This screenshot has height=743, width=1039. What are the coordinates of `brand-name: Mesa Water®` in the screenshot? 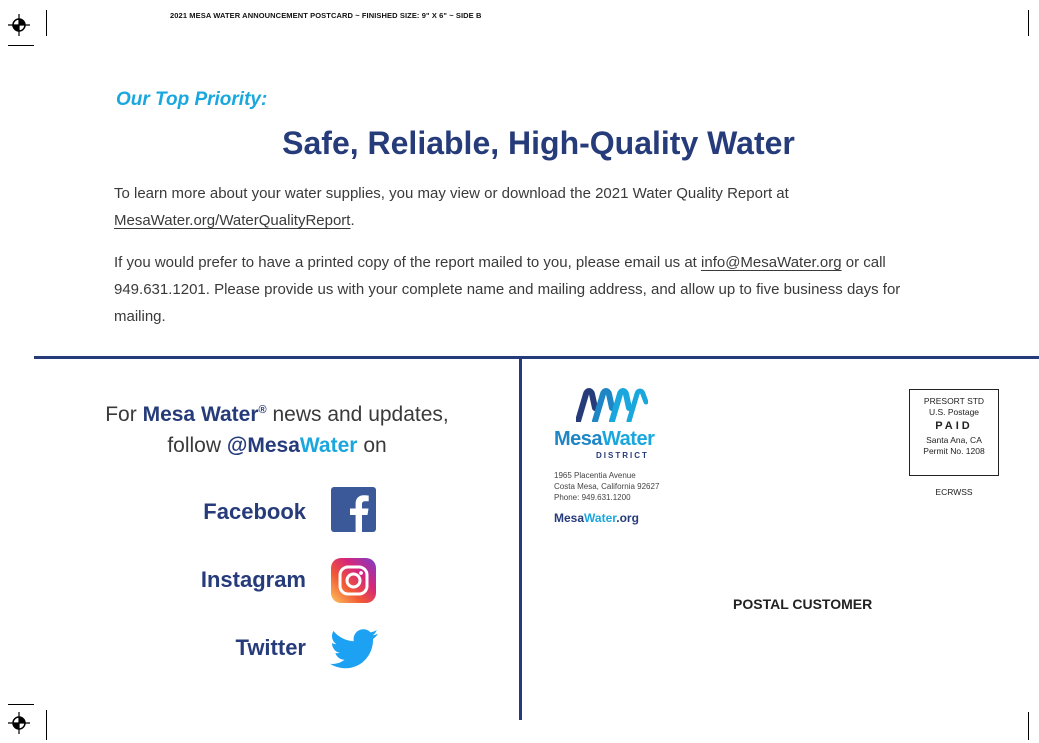 It's located at (205, 414).